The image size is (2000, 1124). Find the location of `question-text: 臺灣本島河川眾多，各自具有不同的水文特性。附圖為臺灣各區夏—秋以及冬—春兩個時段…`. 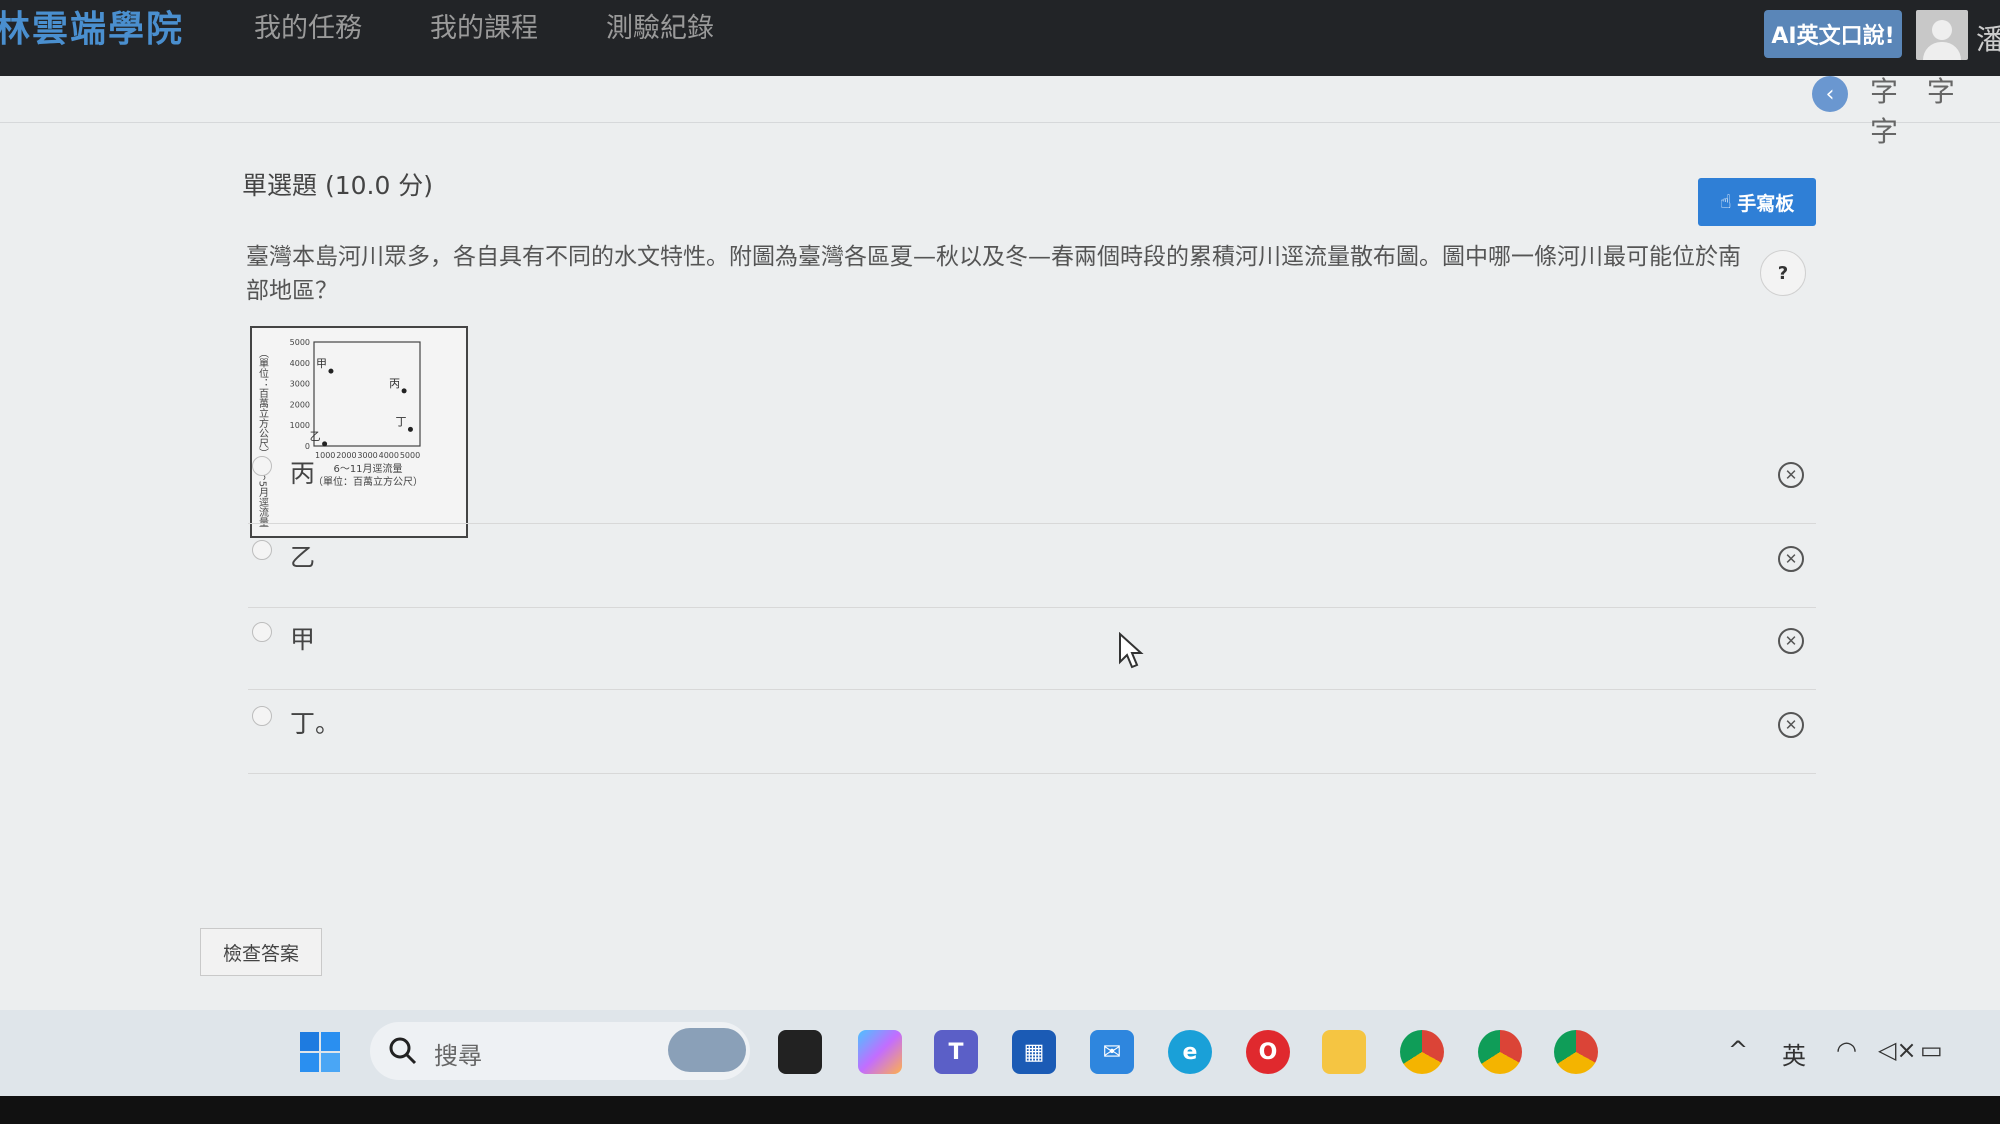

question-text: 臺灣本島河川眾多，各自具有不同的水文特性。附圖為臺灣各區夏—秋以及冬—春兩個時段… is located at coordinates (993, 274).